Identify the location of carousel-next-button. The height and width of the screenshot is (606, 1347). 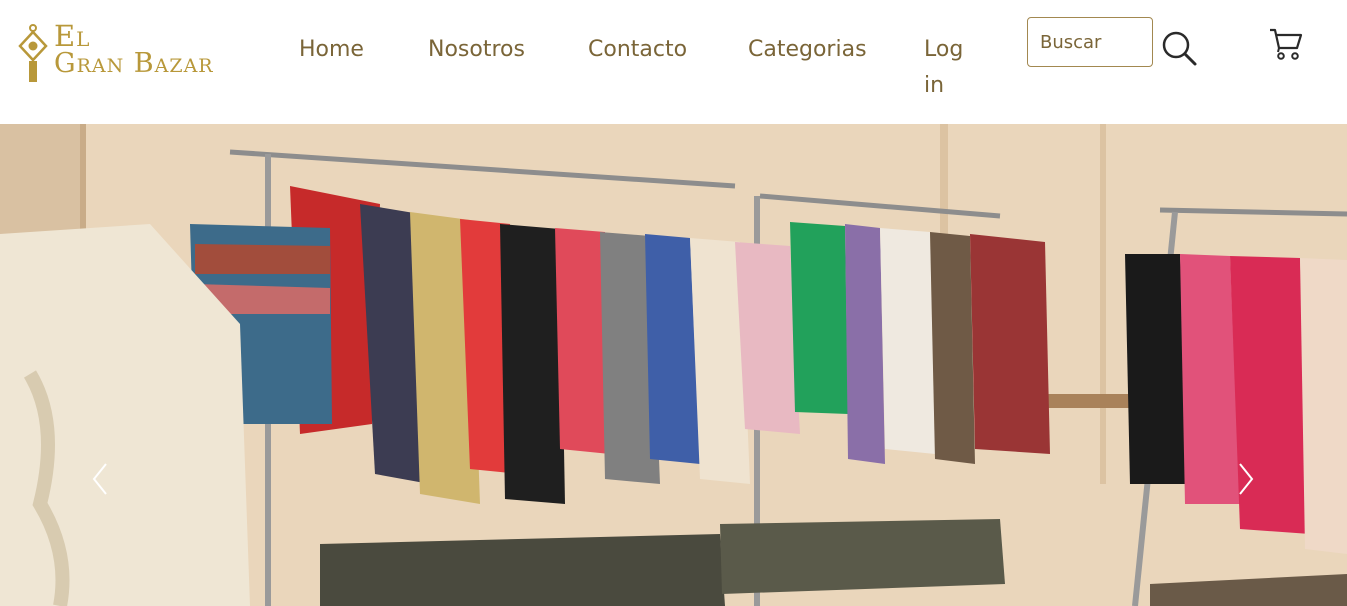
(1246, 479).